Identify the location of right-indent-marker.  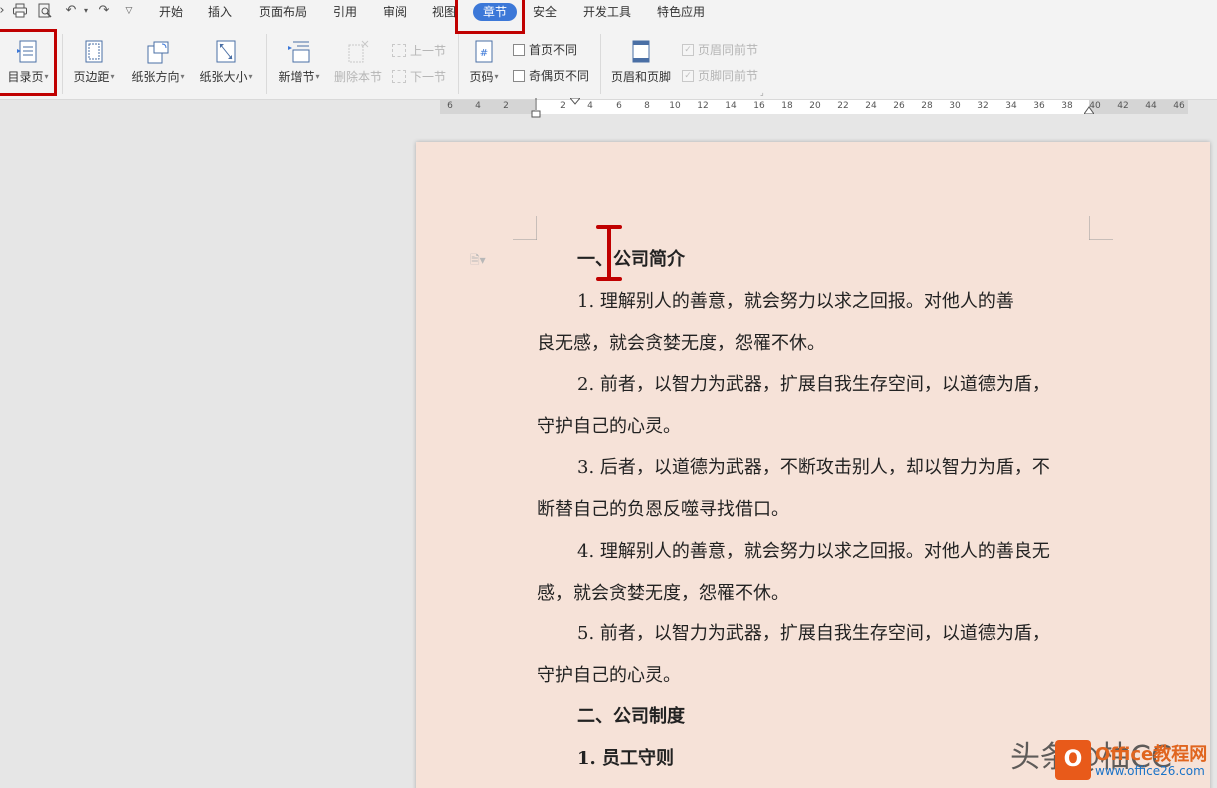
(1089, 109).